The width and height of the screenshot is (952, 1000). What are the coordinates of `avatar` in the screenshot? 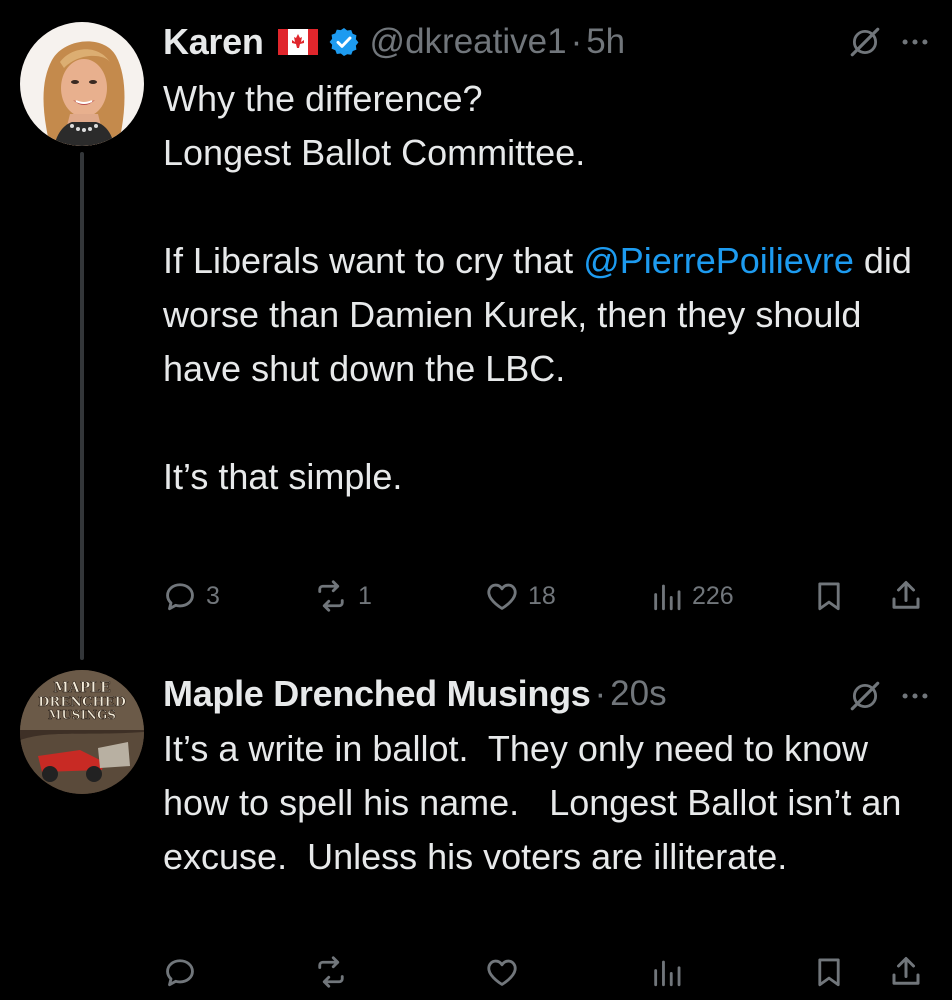 It's located at (82, 84).